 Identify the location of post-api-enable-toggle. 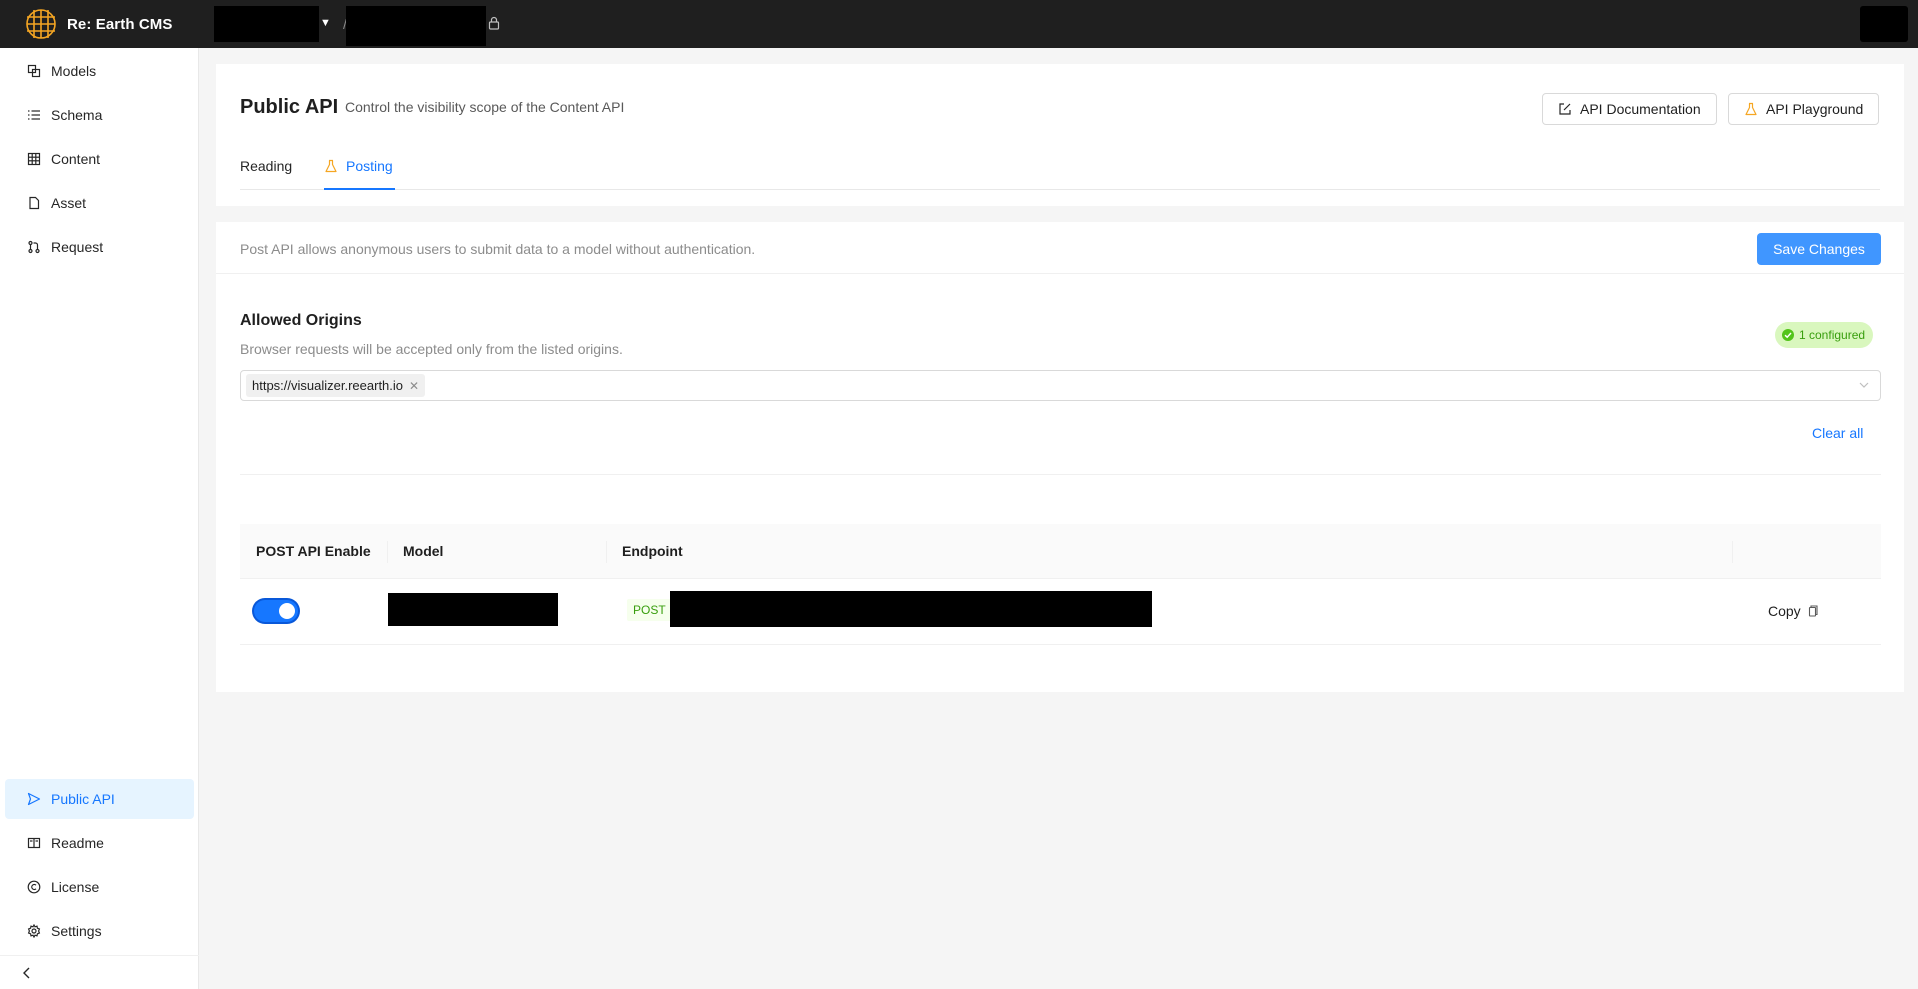
(276, 611).